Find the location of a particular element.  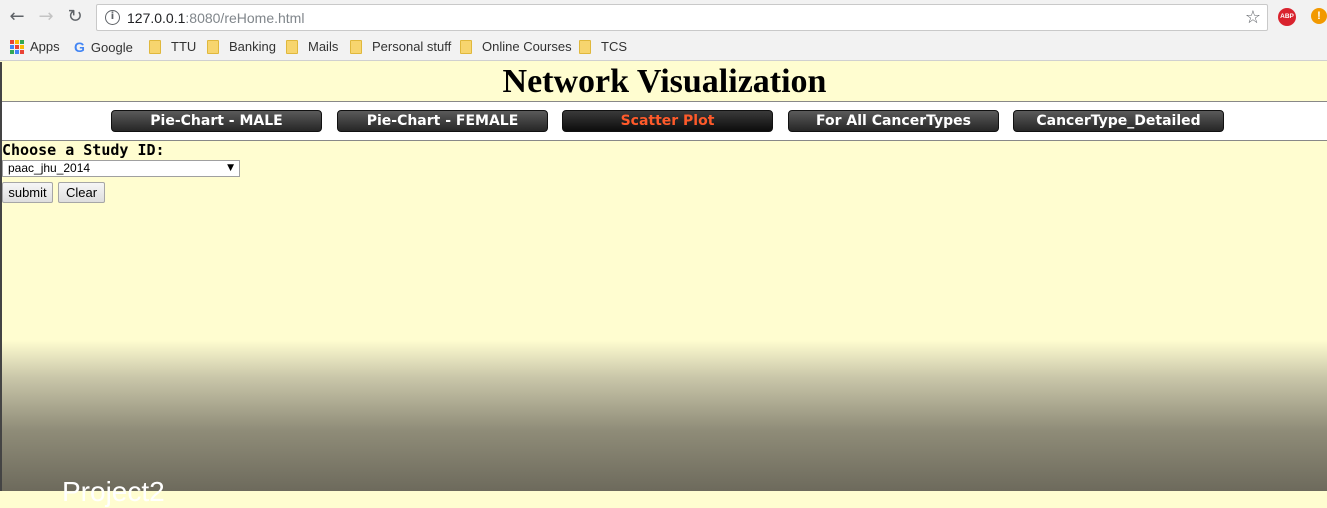

nav-pie-chart-female: Pie-Chart - FEMALE is located at coordinates (442, 121).